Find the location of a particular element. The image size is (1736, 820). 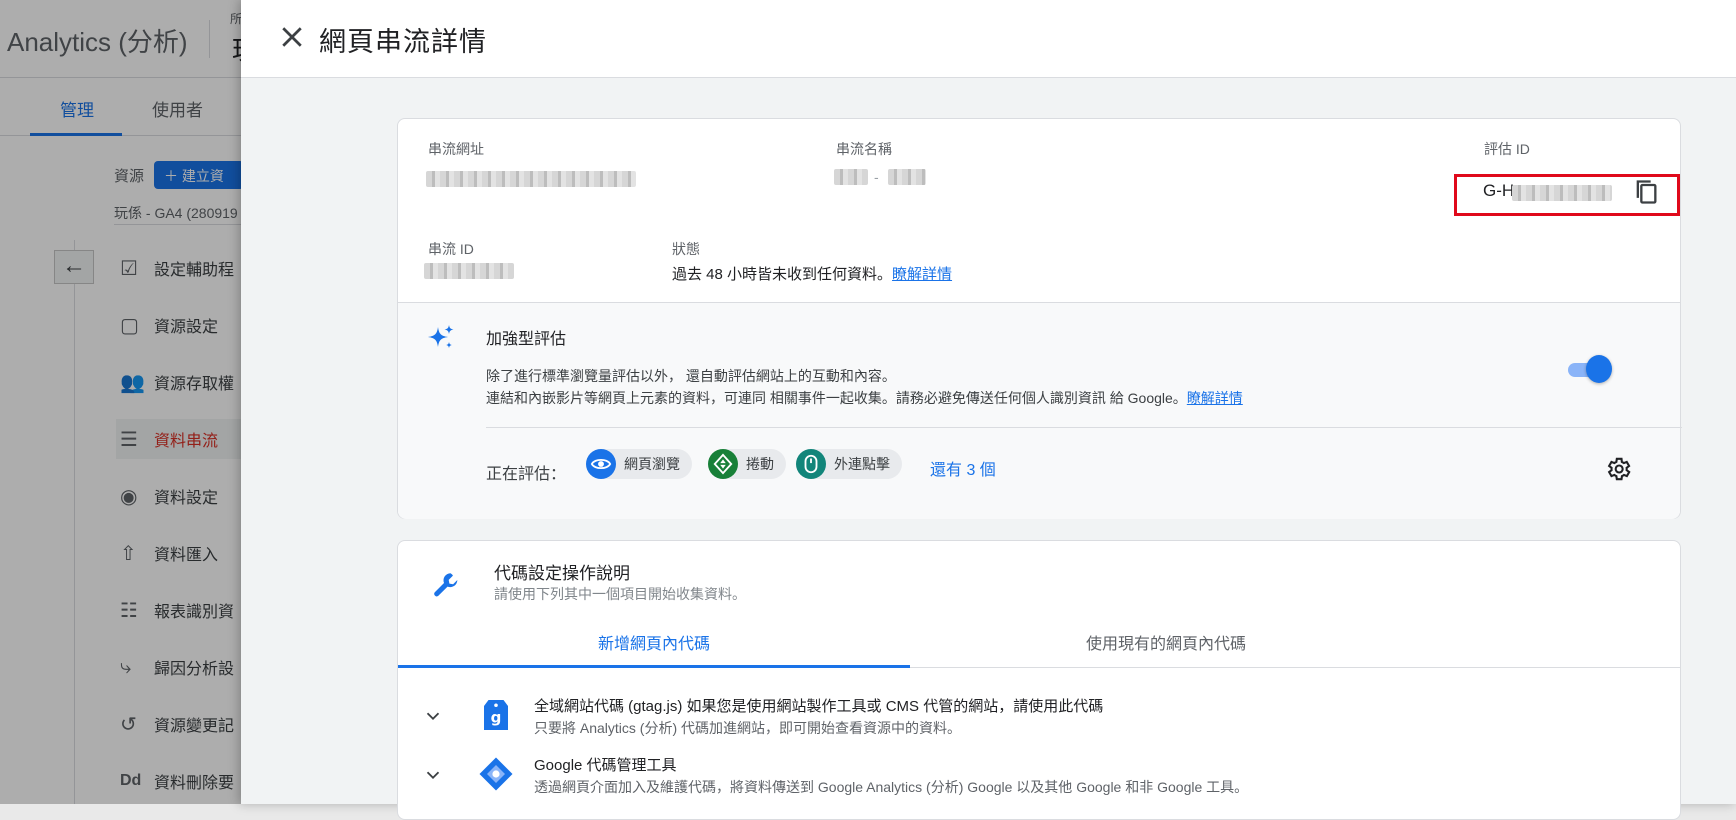

eye-icon is located at coordinates (601, 464).